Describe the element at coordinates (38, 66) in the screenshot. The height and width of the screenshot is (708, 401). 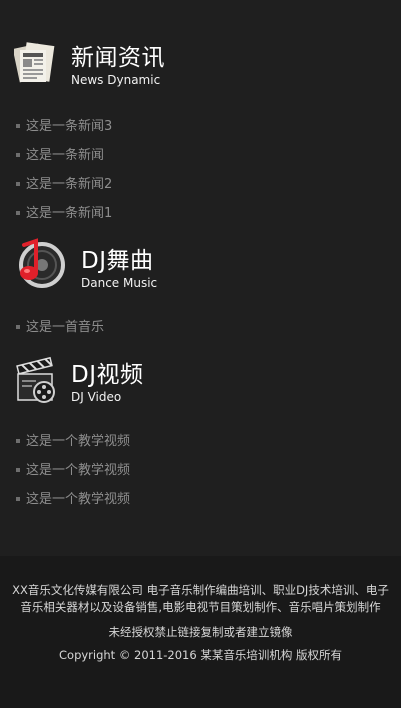
I see `newspaper-icon` at that location.